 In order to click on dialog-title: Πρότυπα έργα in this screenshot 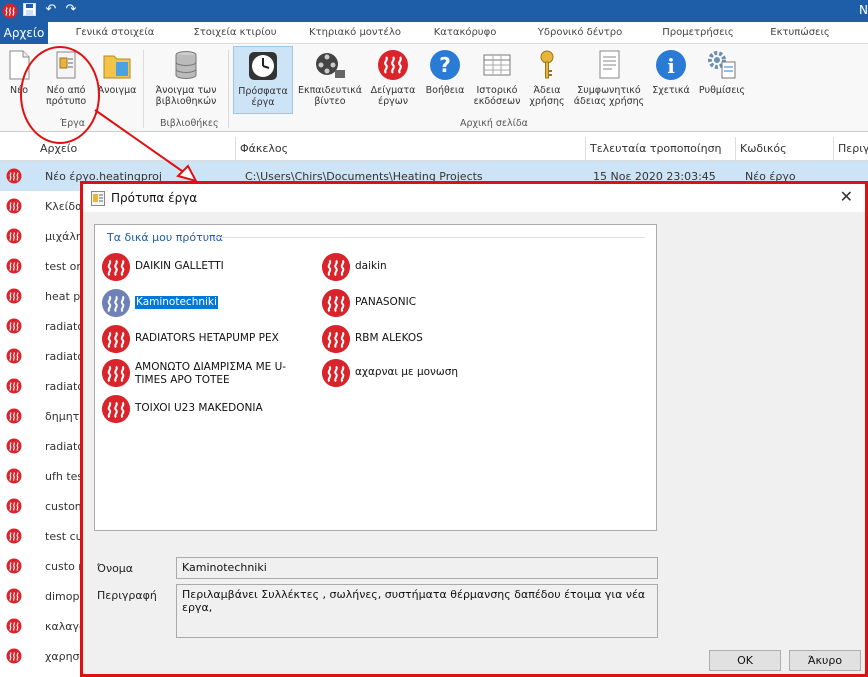, I will do `click(154, 198)`.